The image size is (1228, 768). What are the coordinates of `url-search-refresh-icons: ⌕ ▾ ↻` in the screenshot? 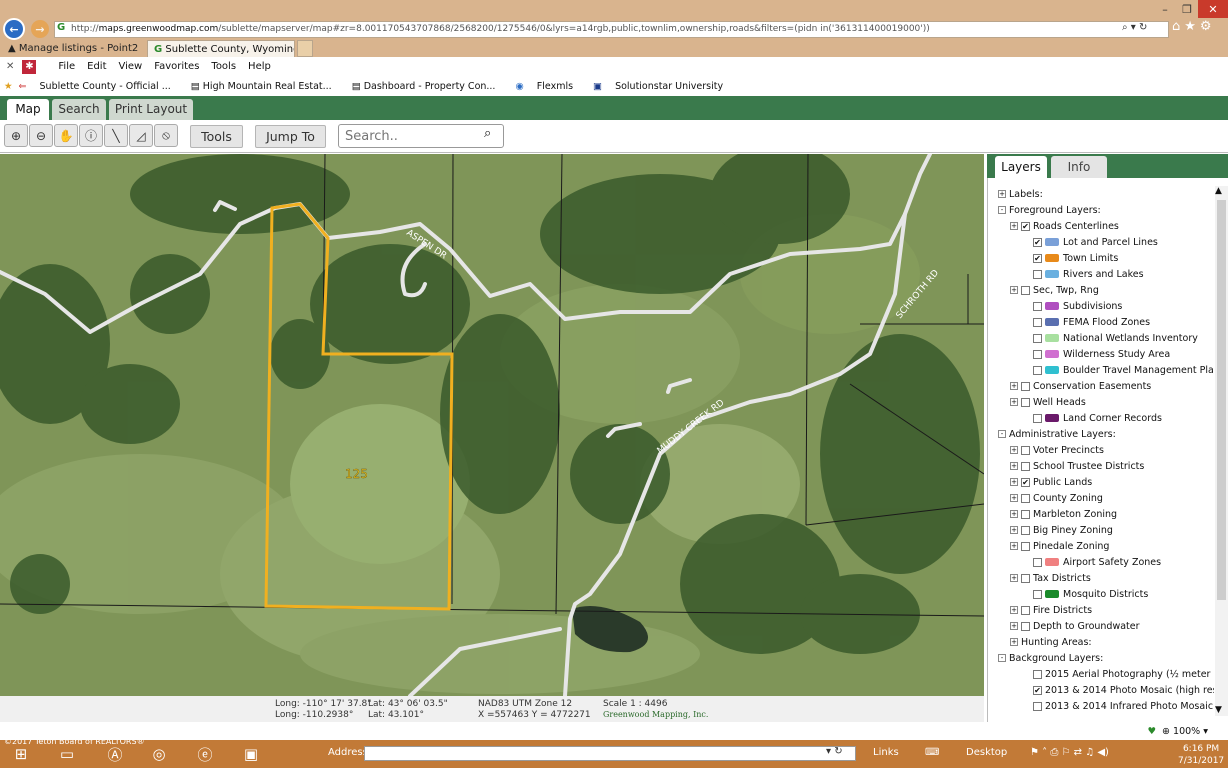 It's located at (1134, 27).